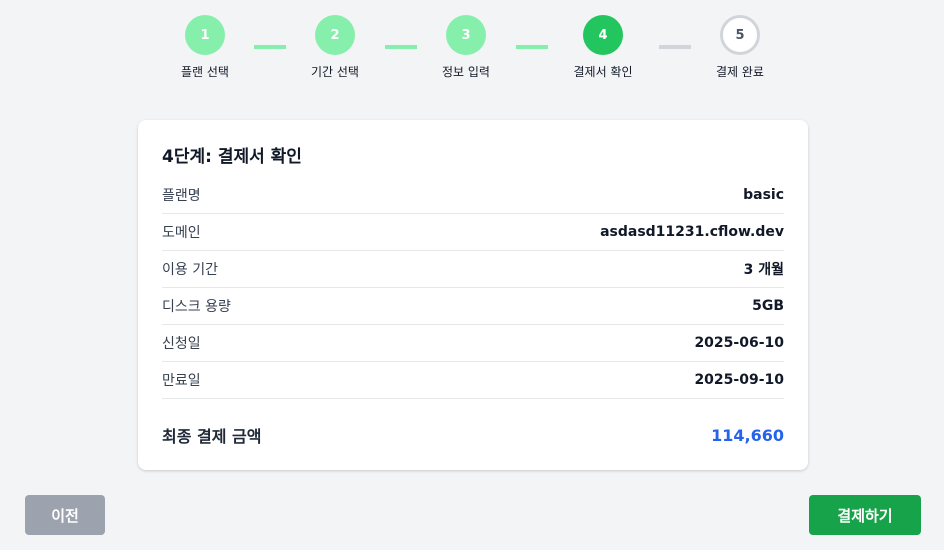 The image size is (944, 550). What do you see at coordinates (763, 270) in the screenshot?
I see `row-value: 3 개월` at bounding box center [763, 270].